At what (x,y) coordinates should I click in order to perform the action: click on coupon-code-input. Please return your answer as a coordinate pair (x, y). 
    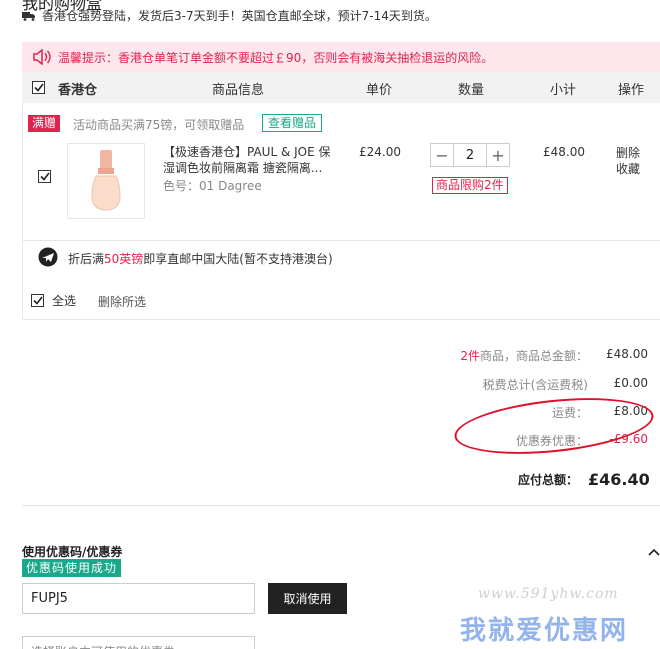
    Looking at the image, I should click on (138, 598).